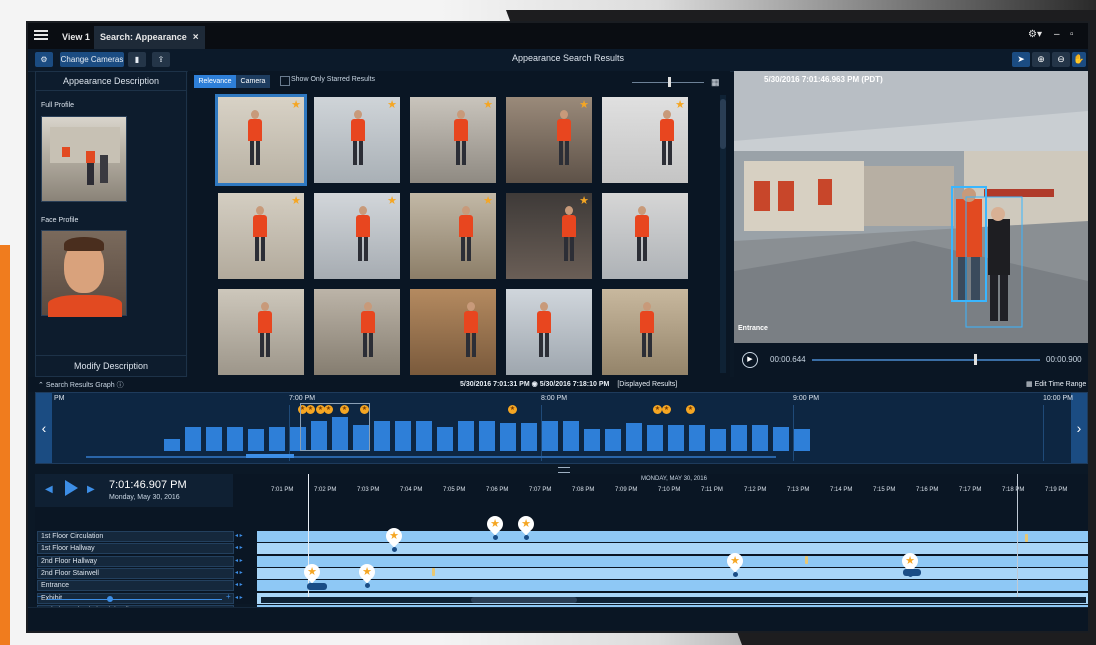 The height and width of the screenshot is (645, 1096). I want to click on video-scrubber, so click(926, 360).